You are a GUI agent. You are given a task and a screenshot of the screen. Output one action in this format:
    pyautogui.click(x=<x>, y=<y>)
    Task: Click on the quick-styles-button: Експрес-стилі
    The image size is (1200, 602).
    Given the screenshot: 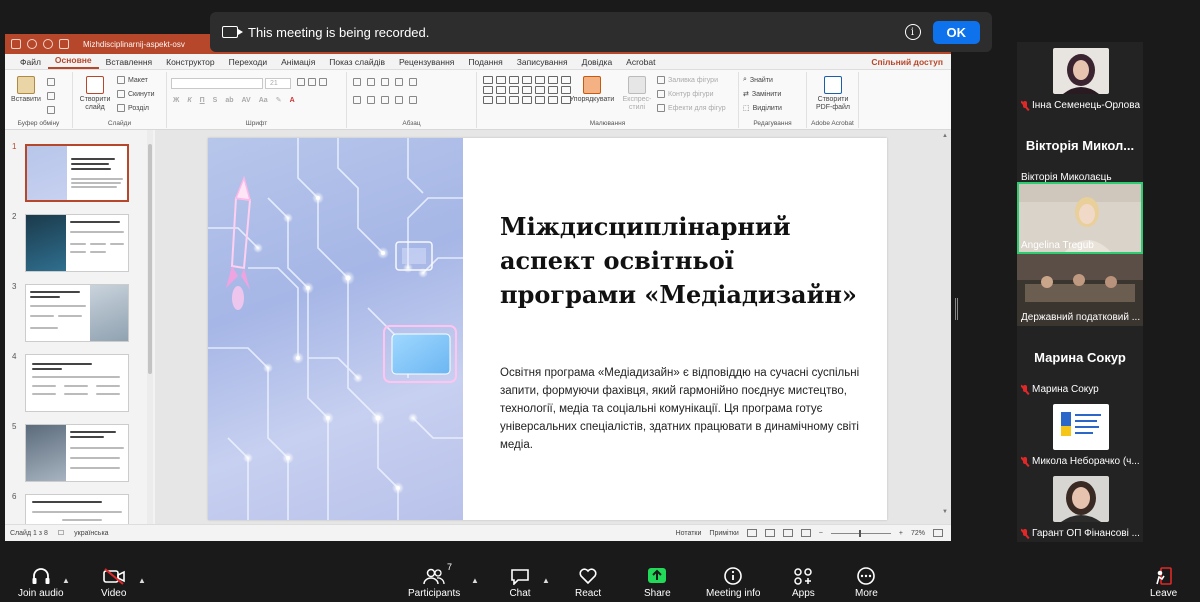 What is the action you would take?
    pyautogui.click(x=637, y=94)
    